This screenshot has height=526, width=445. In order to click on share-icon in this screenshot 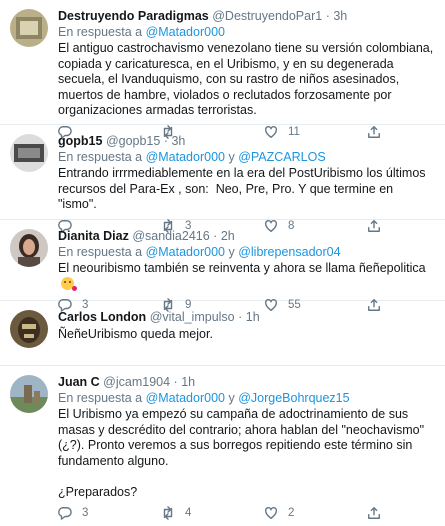, I will do `click(374, 513)`.